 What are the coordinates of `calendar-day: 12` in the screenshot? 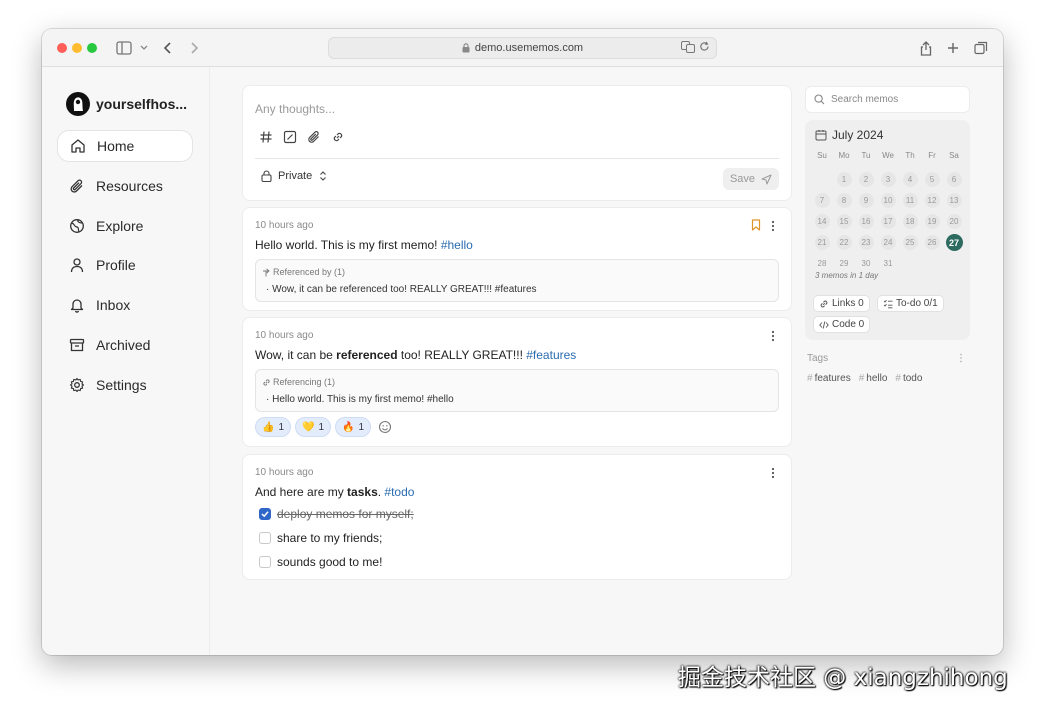 It's located at (932, 200).